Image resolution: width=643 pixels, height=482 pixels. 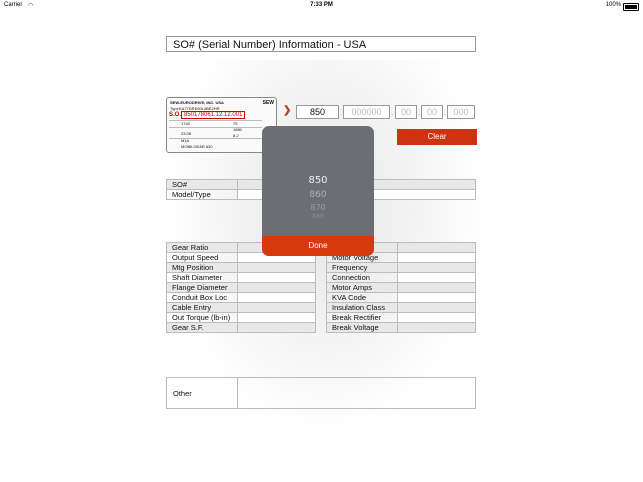 I want to click on table-row: Break Voltage, so click(x=401, y=327).